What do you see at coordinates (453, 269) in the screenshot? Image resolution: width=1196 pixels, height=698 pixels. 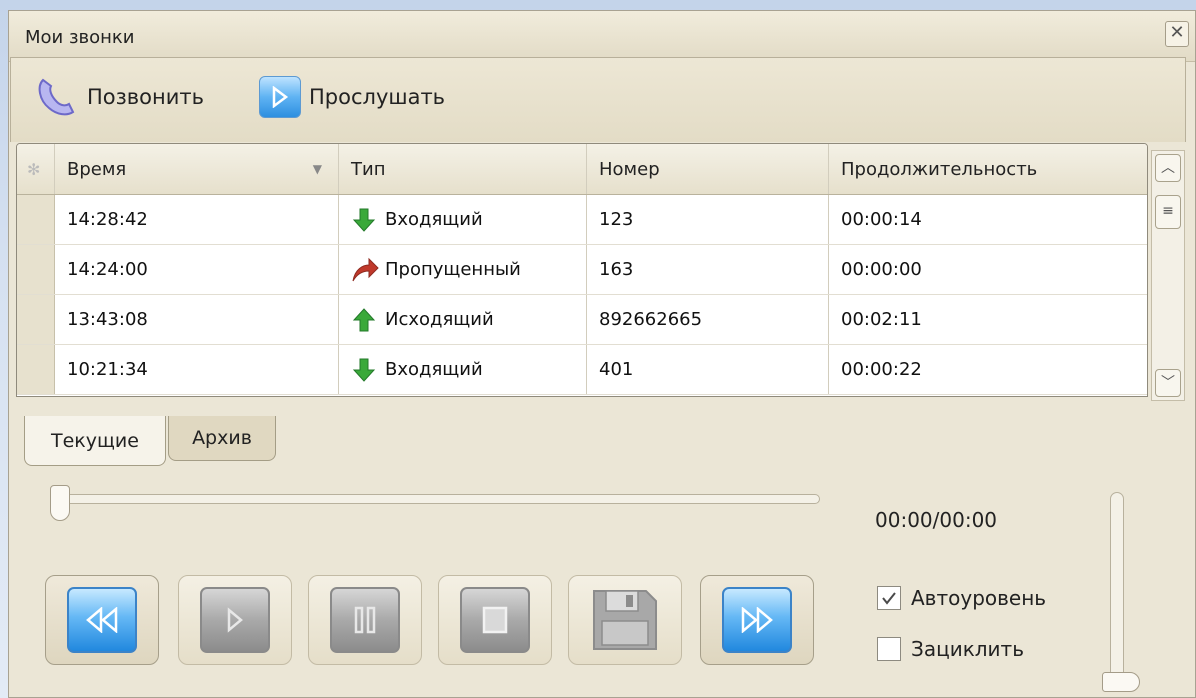 I see `cell-type-label: Пропущенный` at bounding box center [453, 269].